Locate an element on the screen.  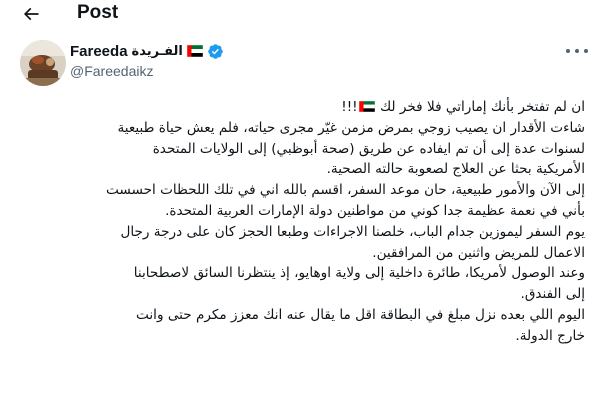
author-display-name: Fareeda is located at coordinates (99, 51).